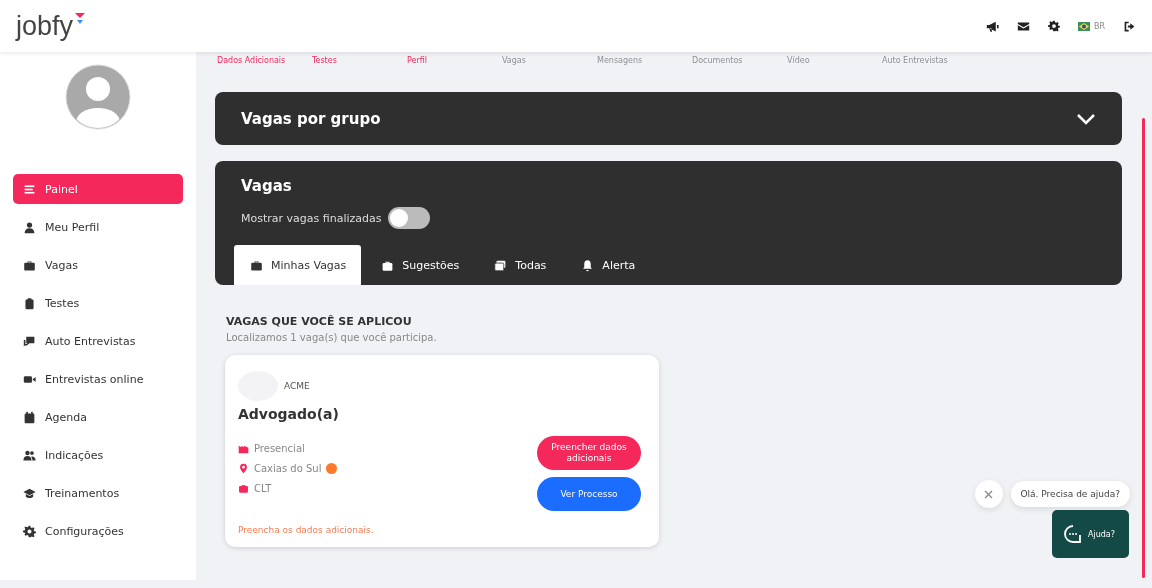 The width and height of the screenshot is (1152, 588). Describe the element at coordinates (288, 468) in the screenshot. I see `job-detail: Caxias do Sul` at that location.